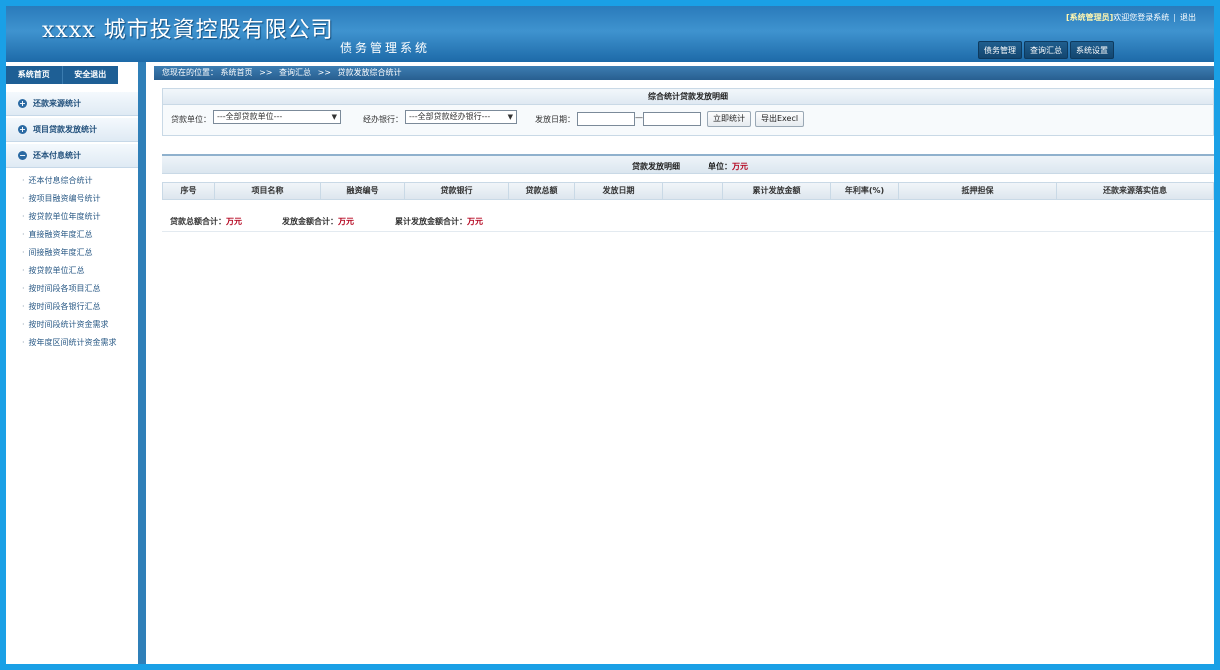 This screenshot has height=670, width=1220. What do you see at coordinates (688, 97) in the screenshot?
I see `search-panel-title: 综合统计贷款发放明细` at bounding box center [688, 97].